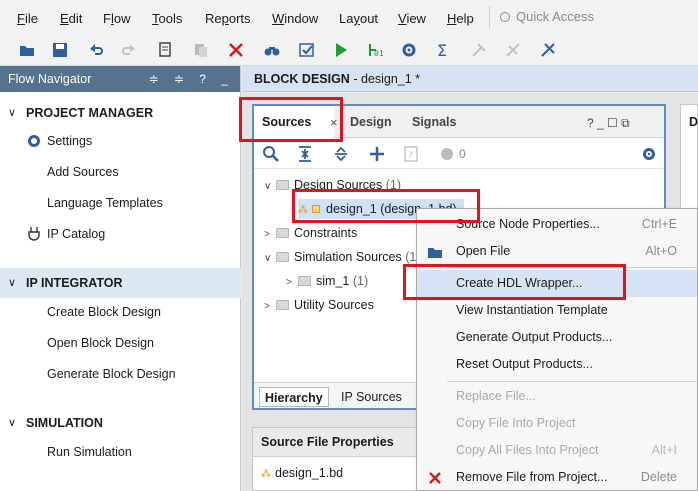 This screenshot has width=698, height=491. I want to click on tree-constraints: > Constraints, so click(310, 233).